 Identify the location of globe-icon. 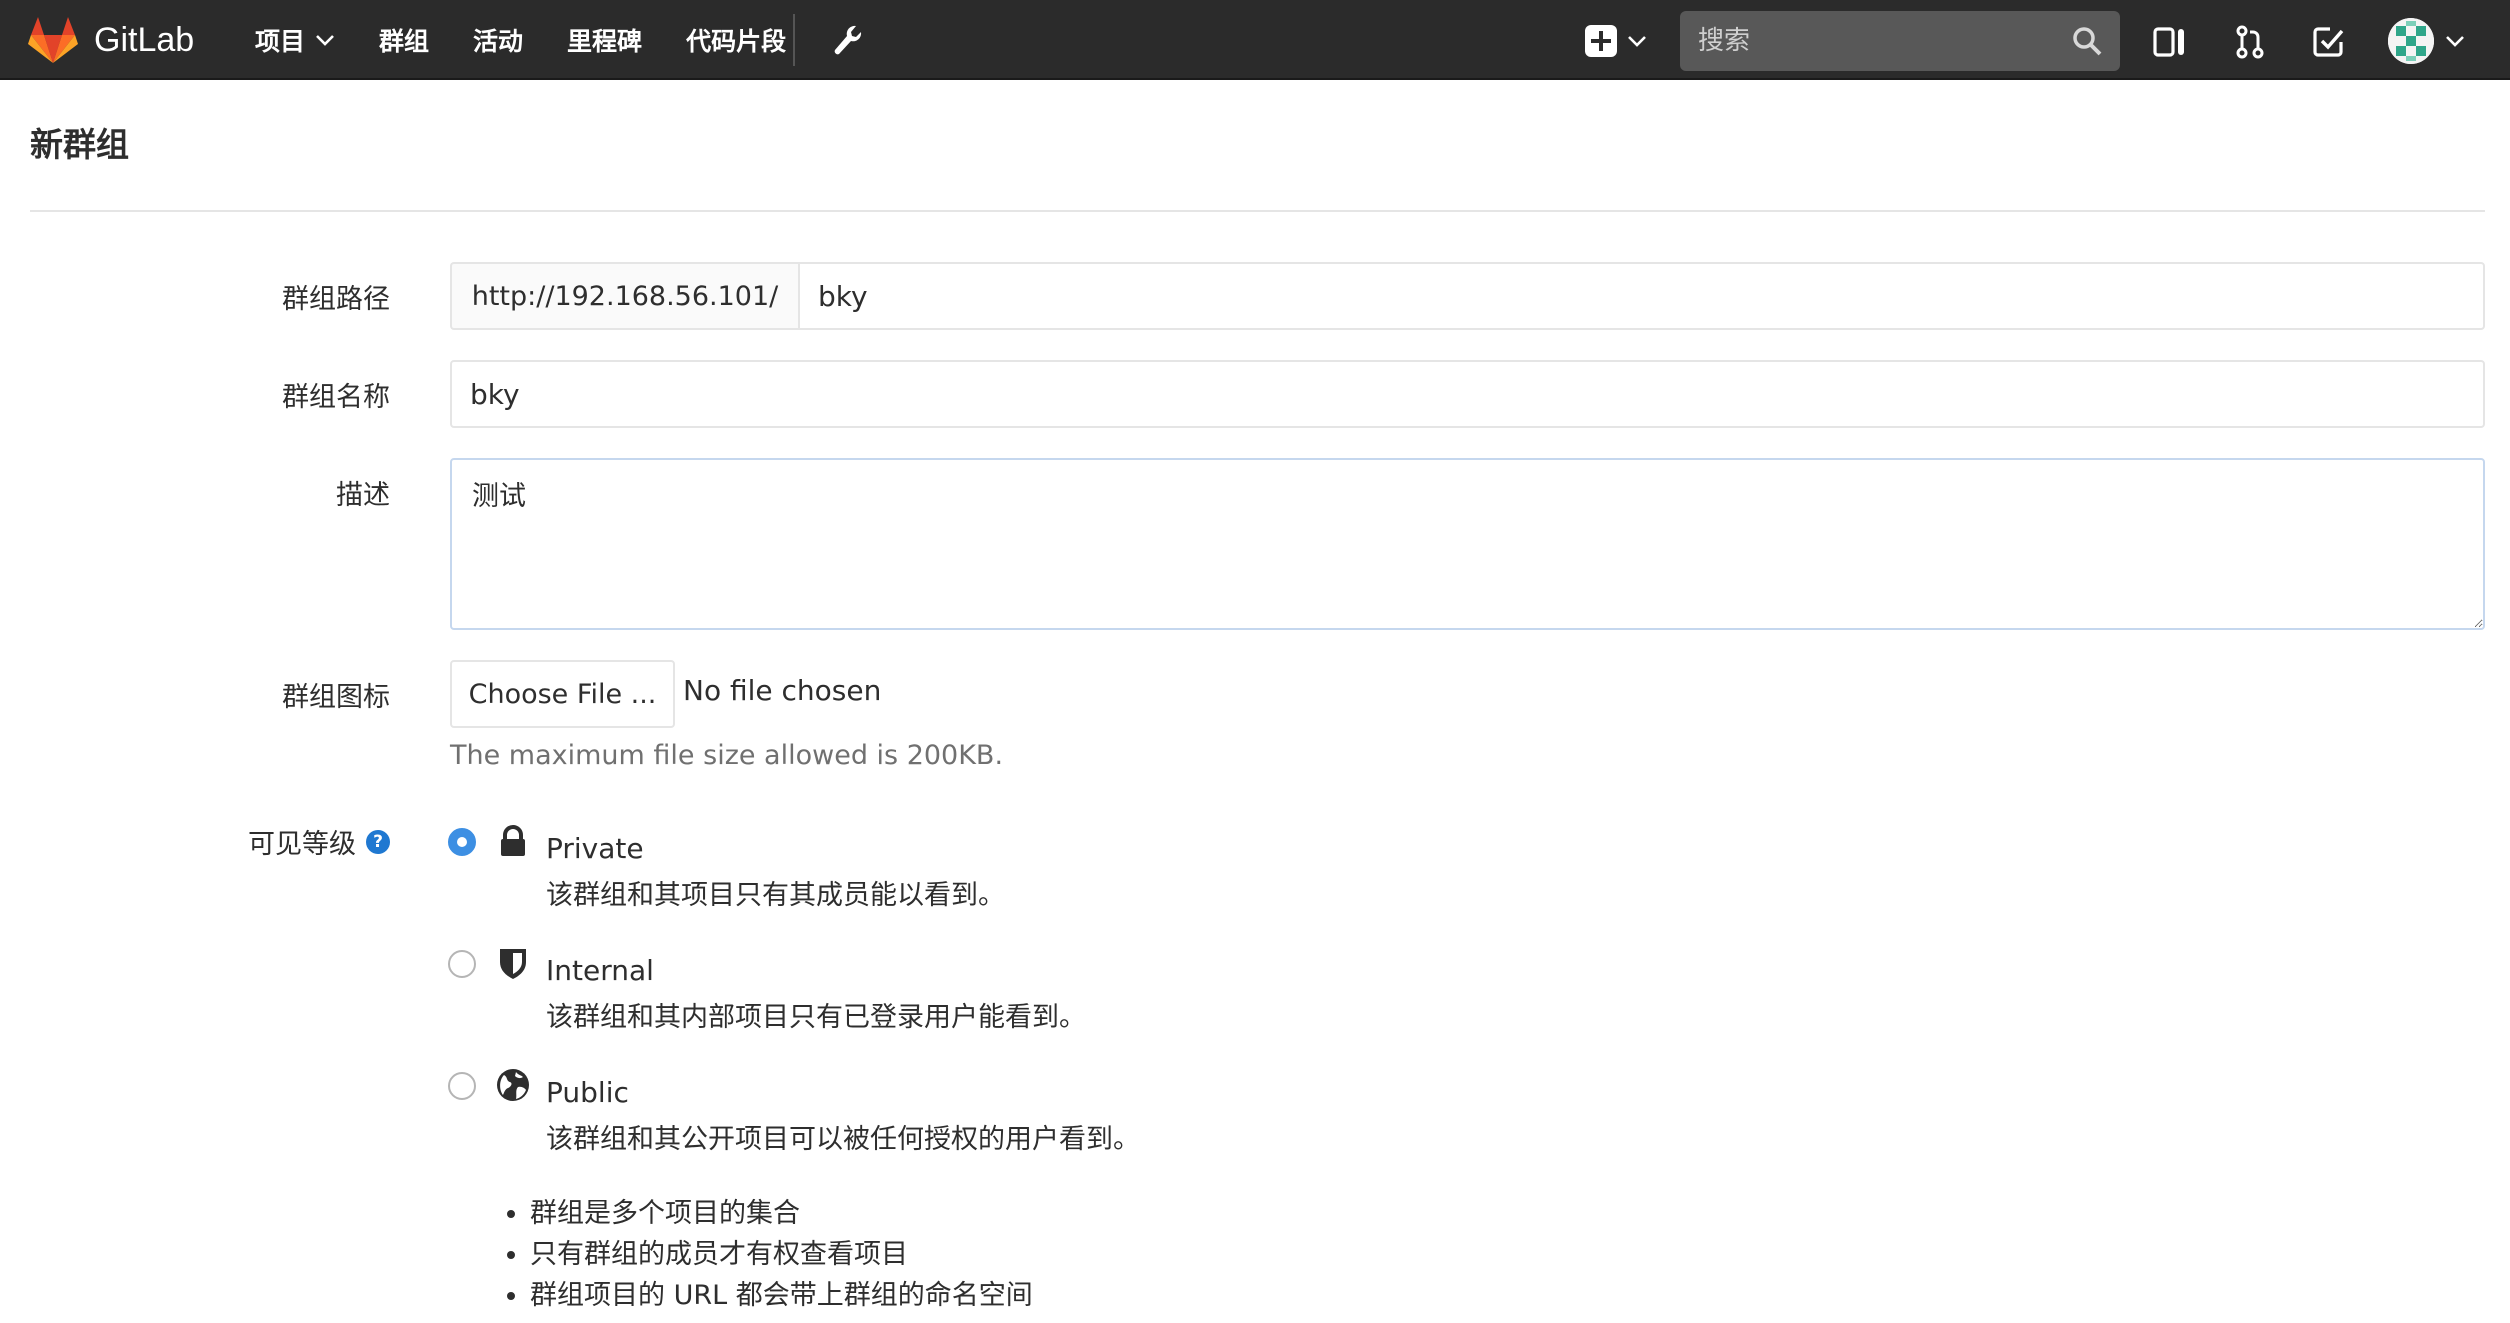
(513, 1085).